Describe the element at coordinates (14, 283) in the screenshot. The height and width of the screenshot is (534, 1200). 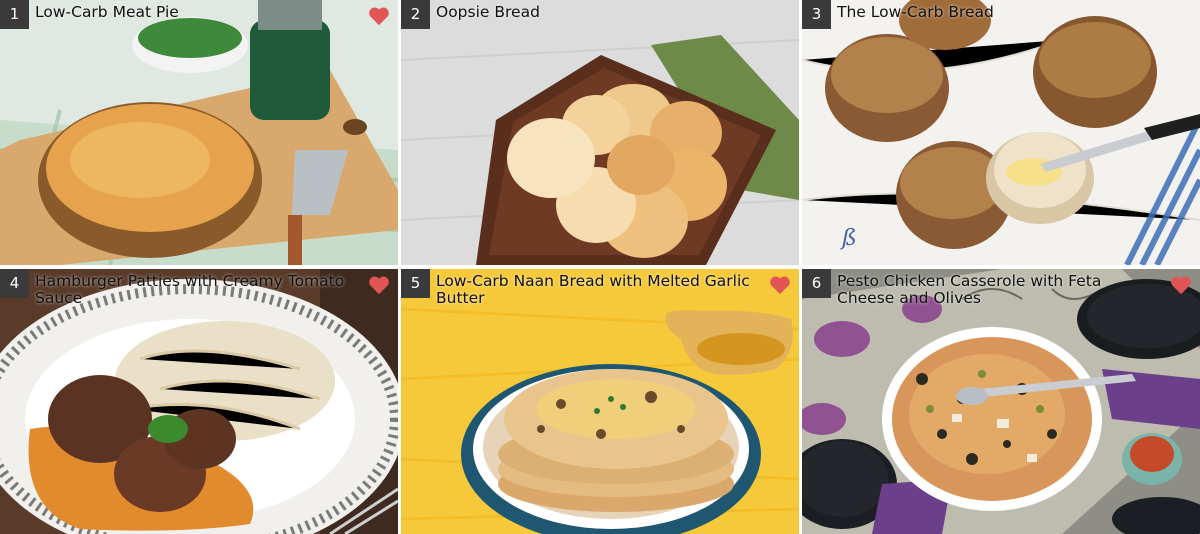
I see `recipe-number-4: 4` at that location.